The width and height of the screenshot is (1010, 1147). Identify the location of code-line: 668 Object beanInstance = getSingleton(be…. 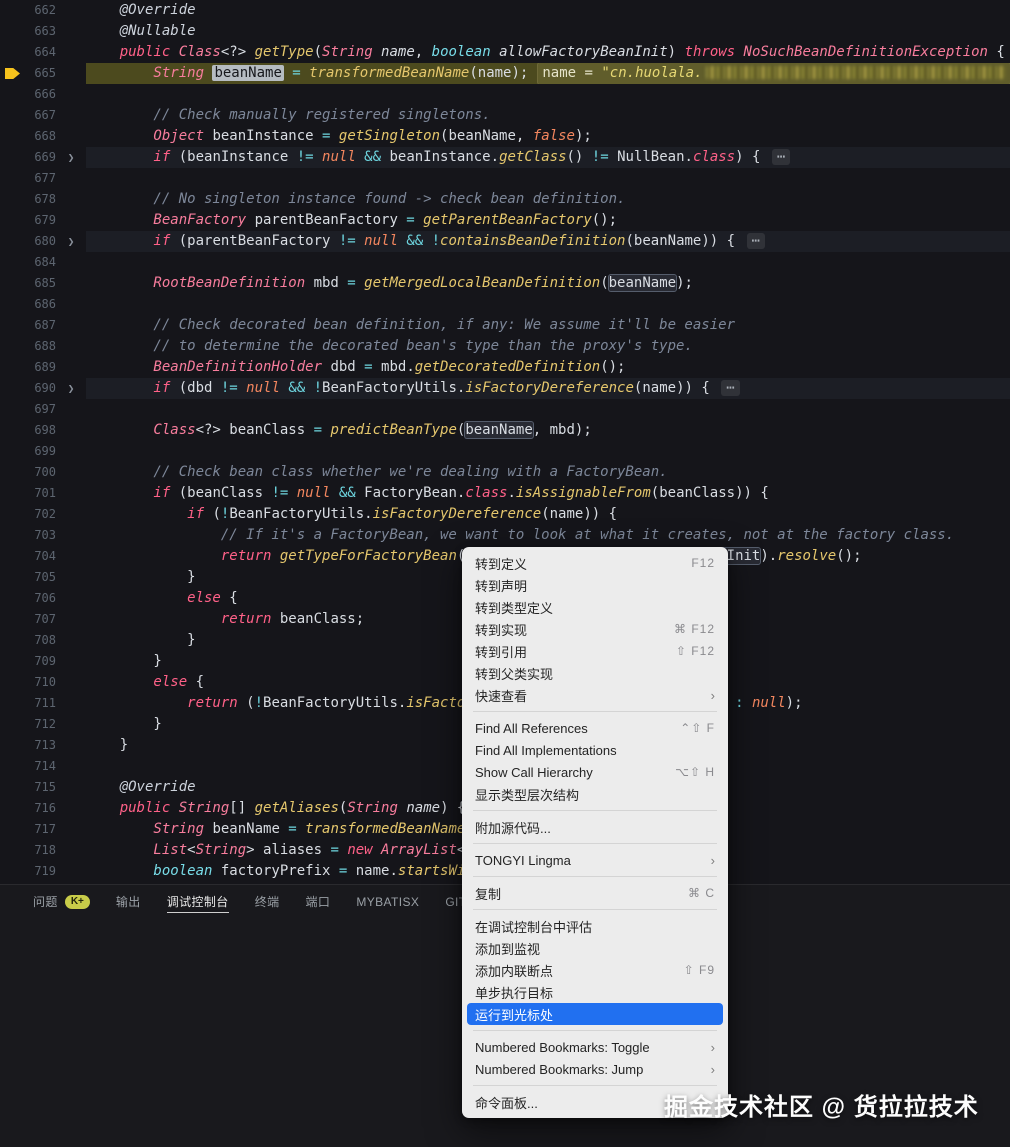
(505, 136).